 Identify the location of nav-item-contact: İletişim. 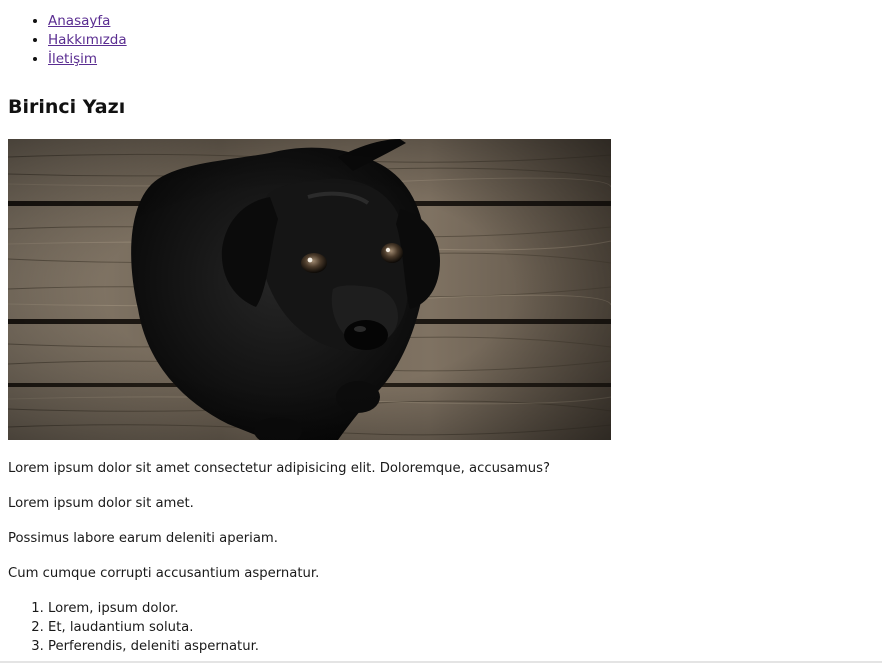
(458, 59).